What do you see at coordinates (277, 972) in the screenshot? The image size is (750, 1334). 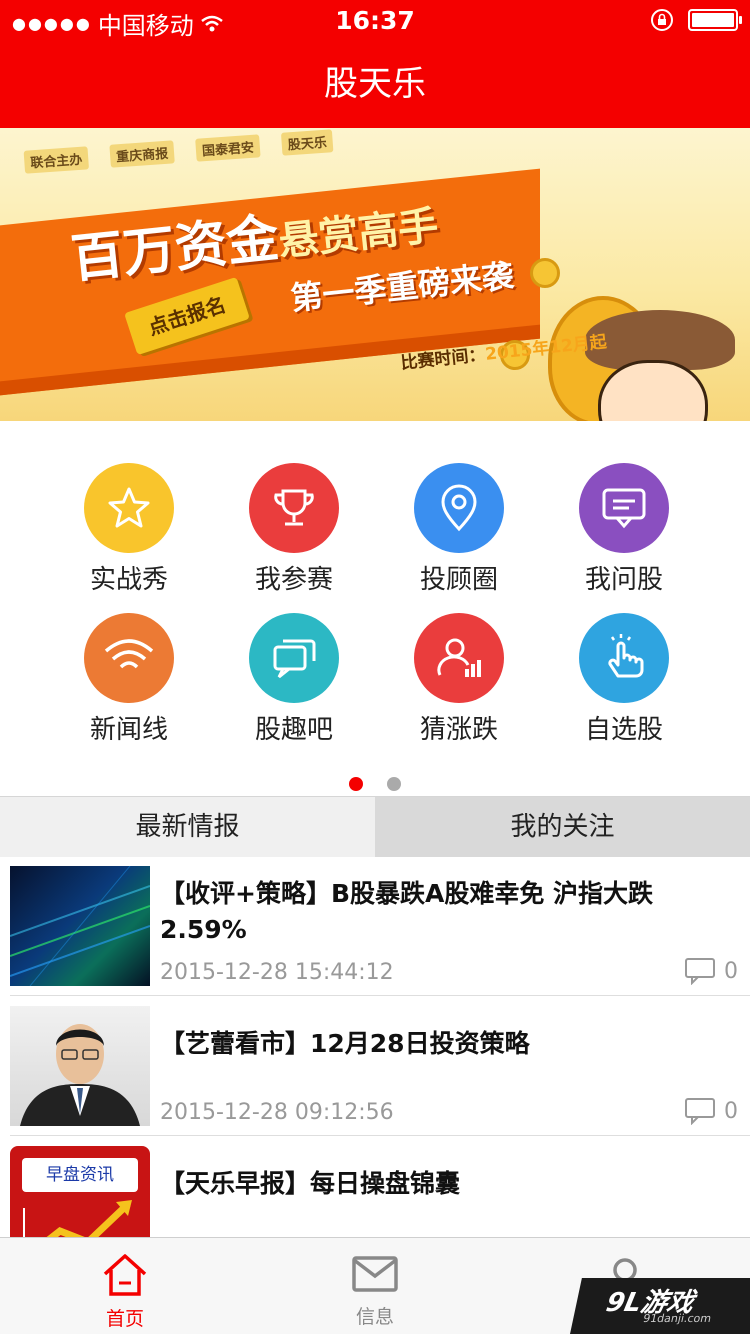 I see `news-time: 2015-12-28 15:44:12` at bounding box center [277, 972].